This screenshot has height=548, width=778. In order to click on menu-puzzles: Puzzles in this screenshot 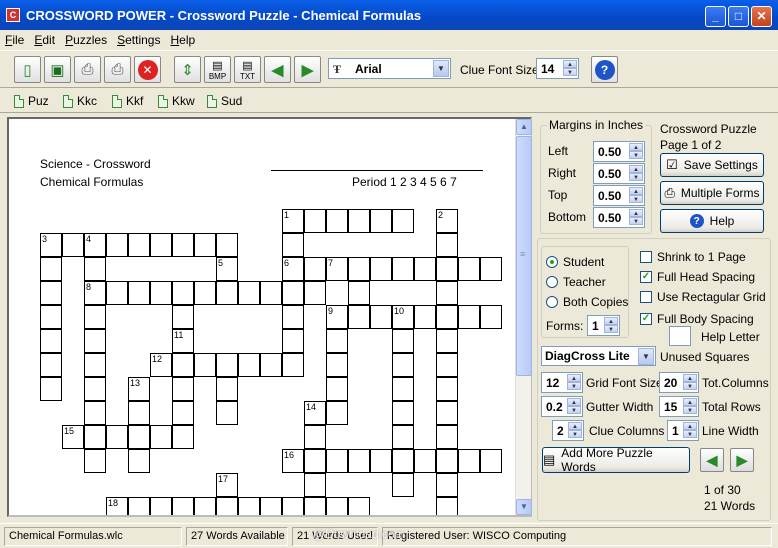, I will do `click(86, 38)`.